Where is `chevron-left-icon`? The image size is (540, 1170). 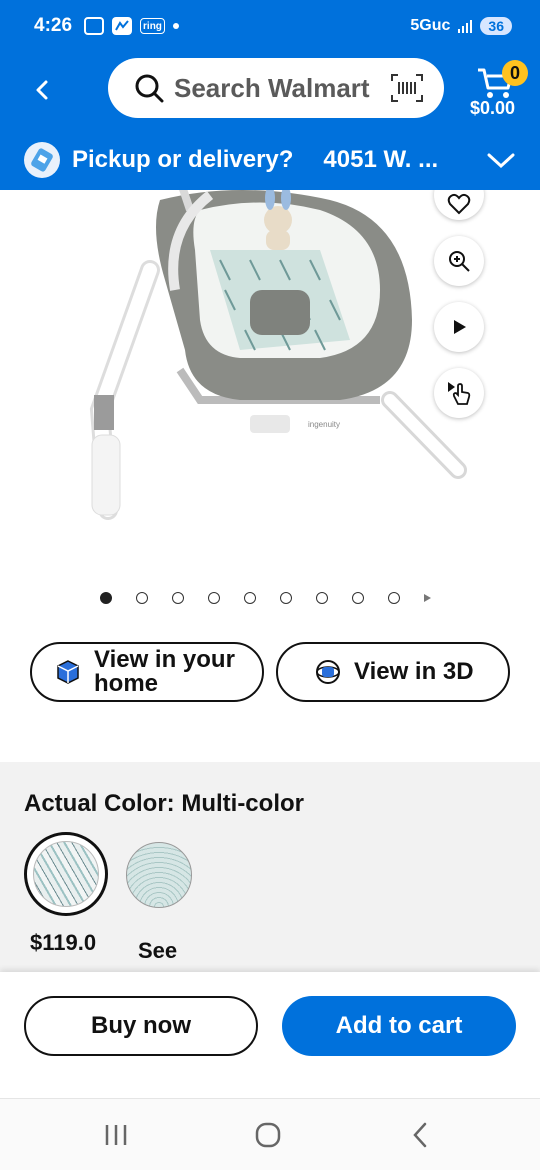
chevron-left-icon is located at coordinates (42, 90).